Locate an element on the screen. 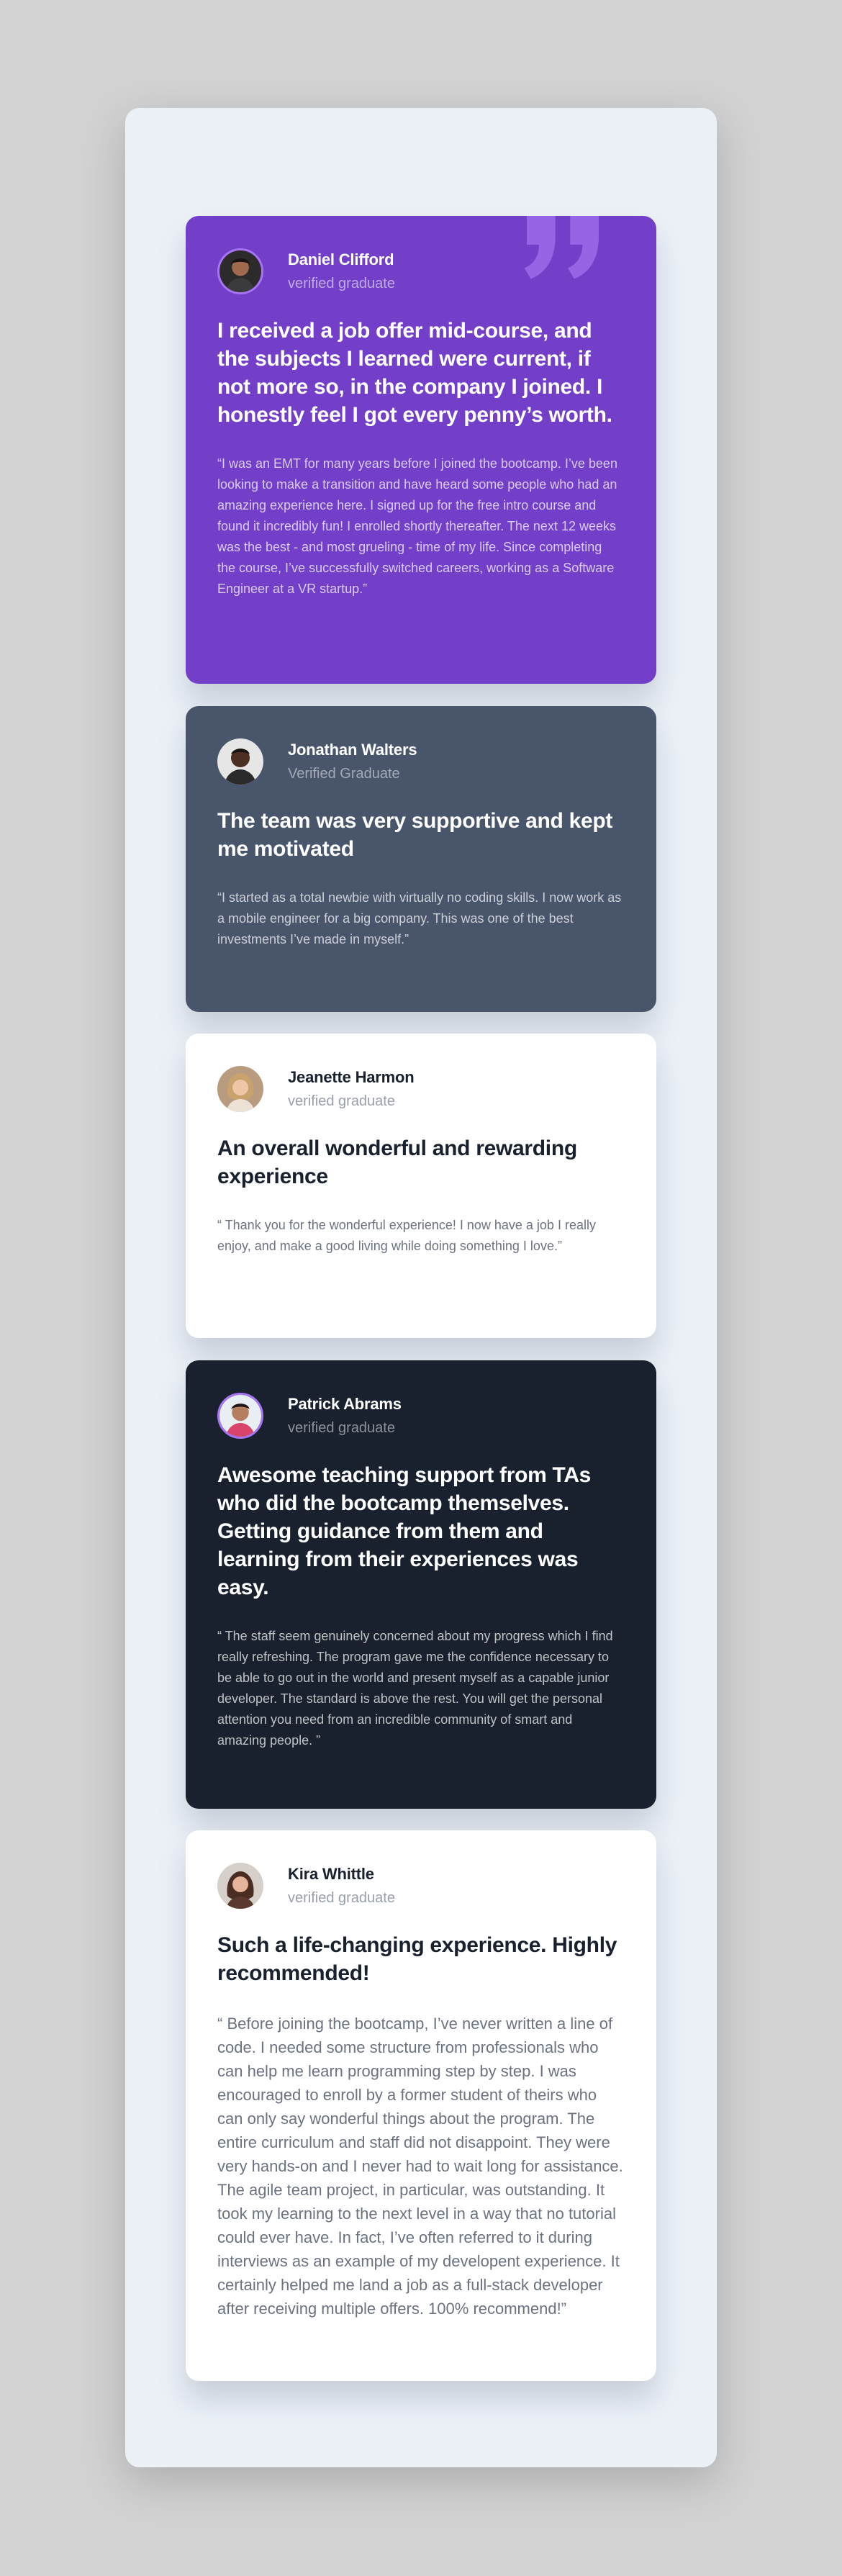  author-role: Verified Graduate is located at coordinates (344, 774).